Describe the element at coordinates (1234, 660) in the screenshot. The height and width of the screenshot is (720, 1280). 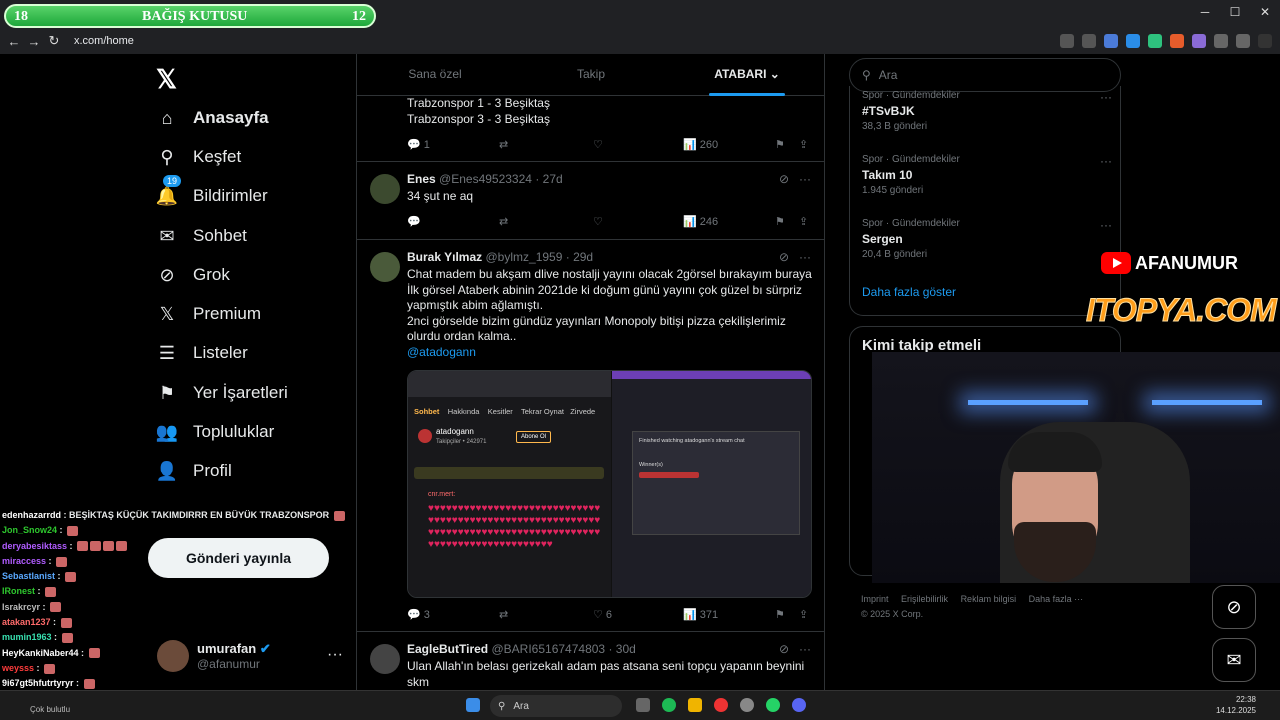
I see `messages-fab-icon: ✉` at that location.